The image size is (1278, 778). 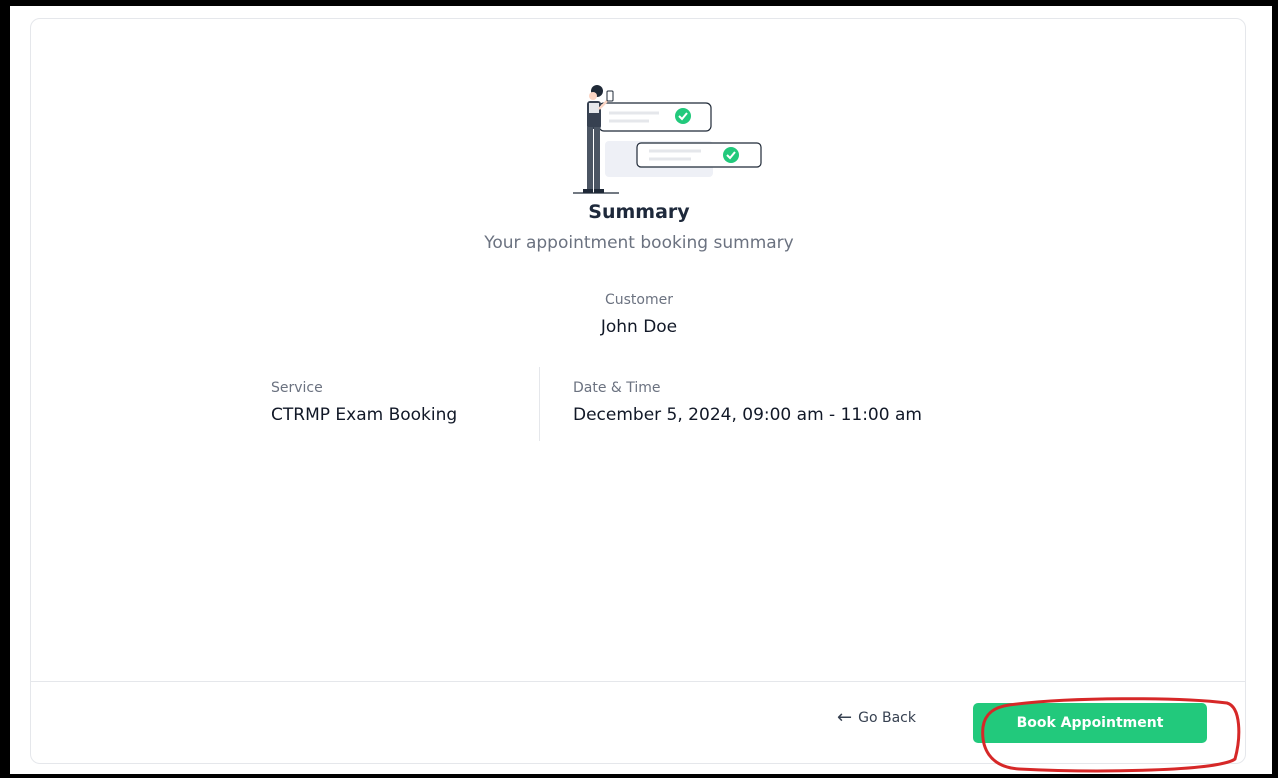 I want to click on service-name: CTRMP Exam Booking, so click(x=364, y=415).